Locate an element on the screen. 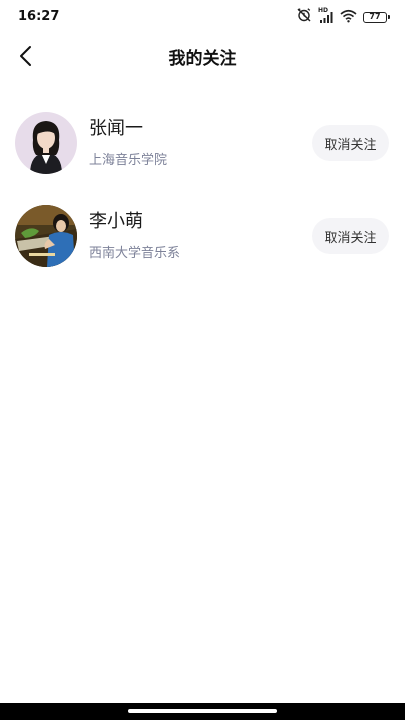 The image size is (405, 720). battery-icon: 77 is located at coordinates (376, 17).